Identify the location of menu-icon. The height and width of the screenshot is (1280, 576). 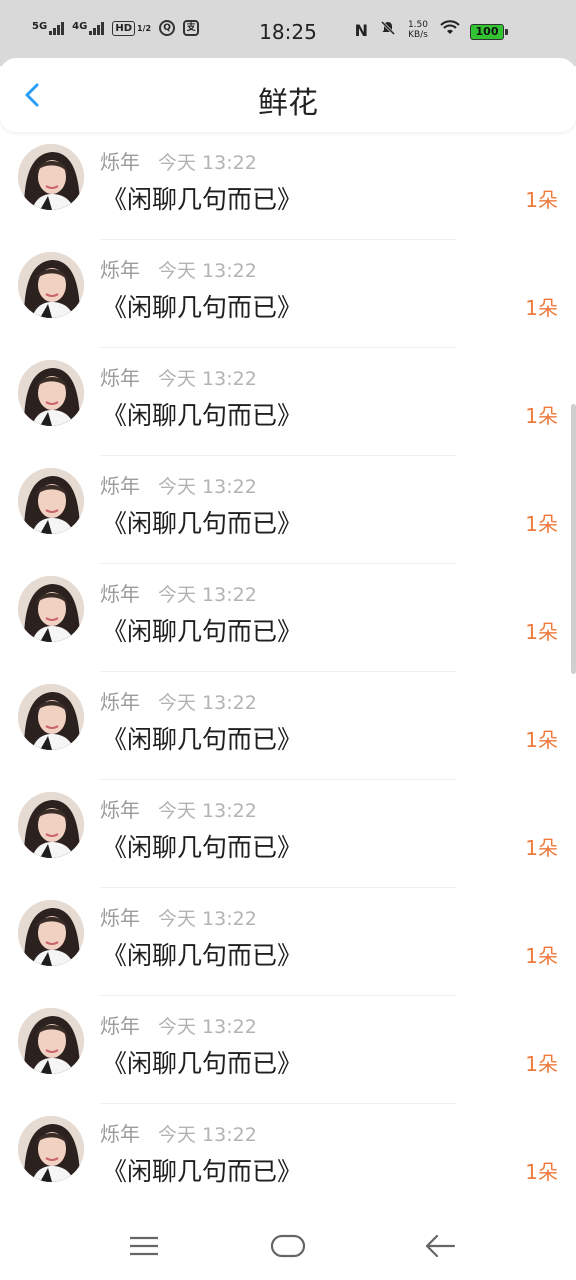
(144, 1246).